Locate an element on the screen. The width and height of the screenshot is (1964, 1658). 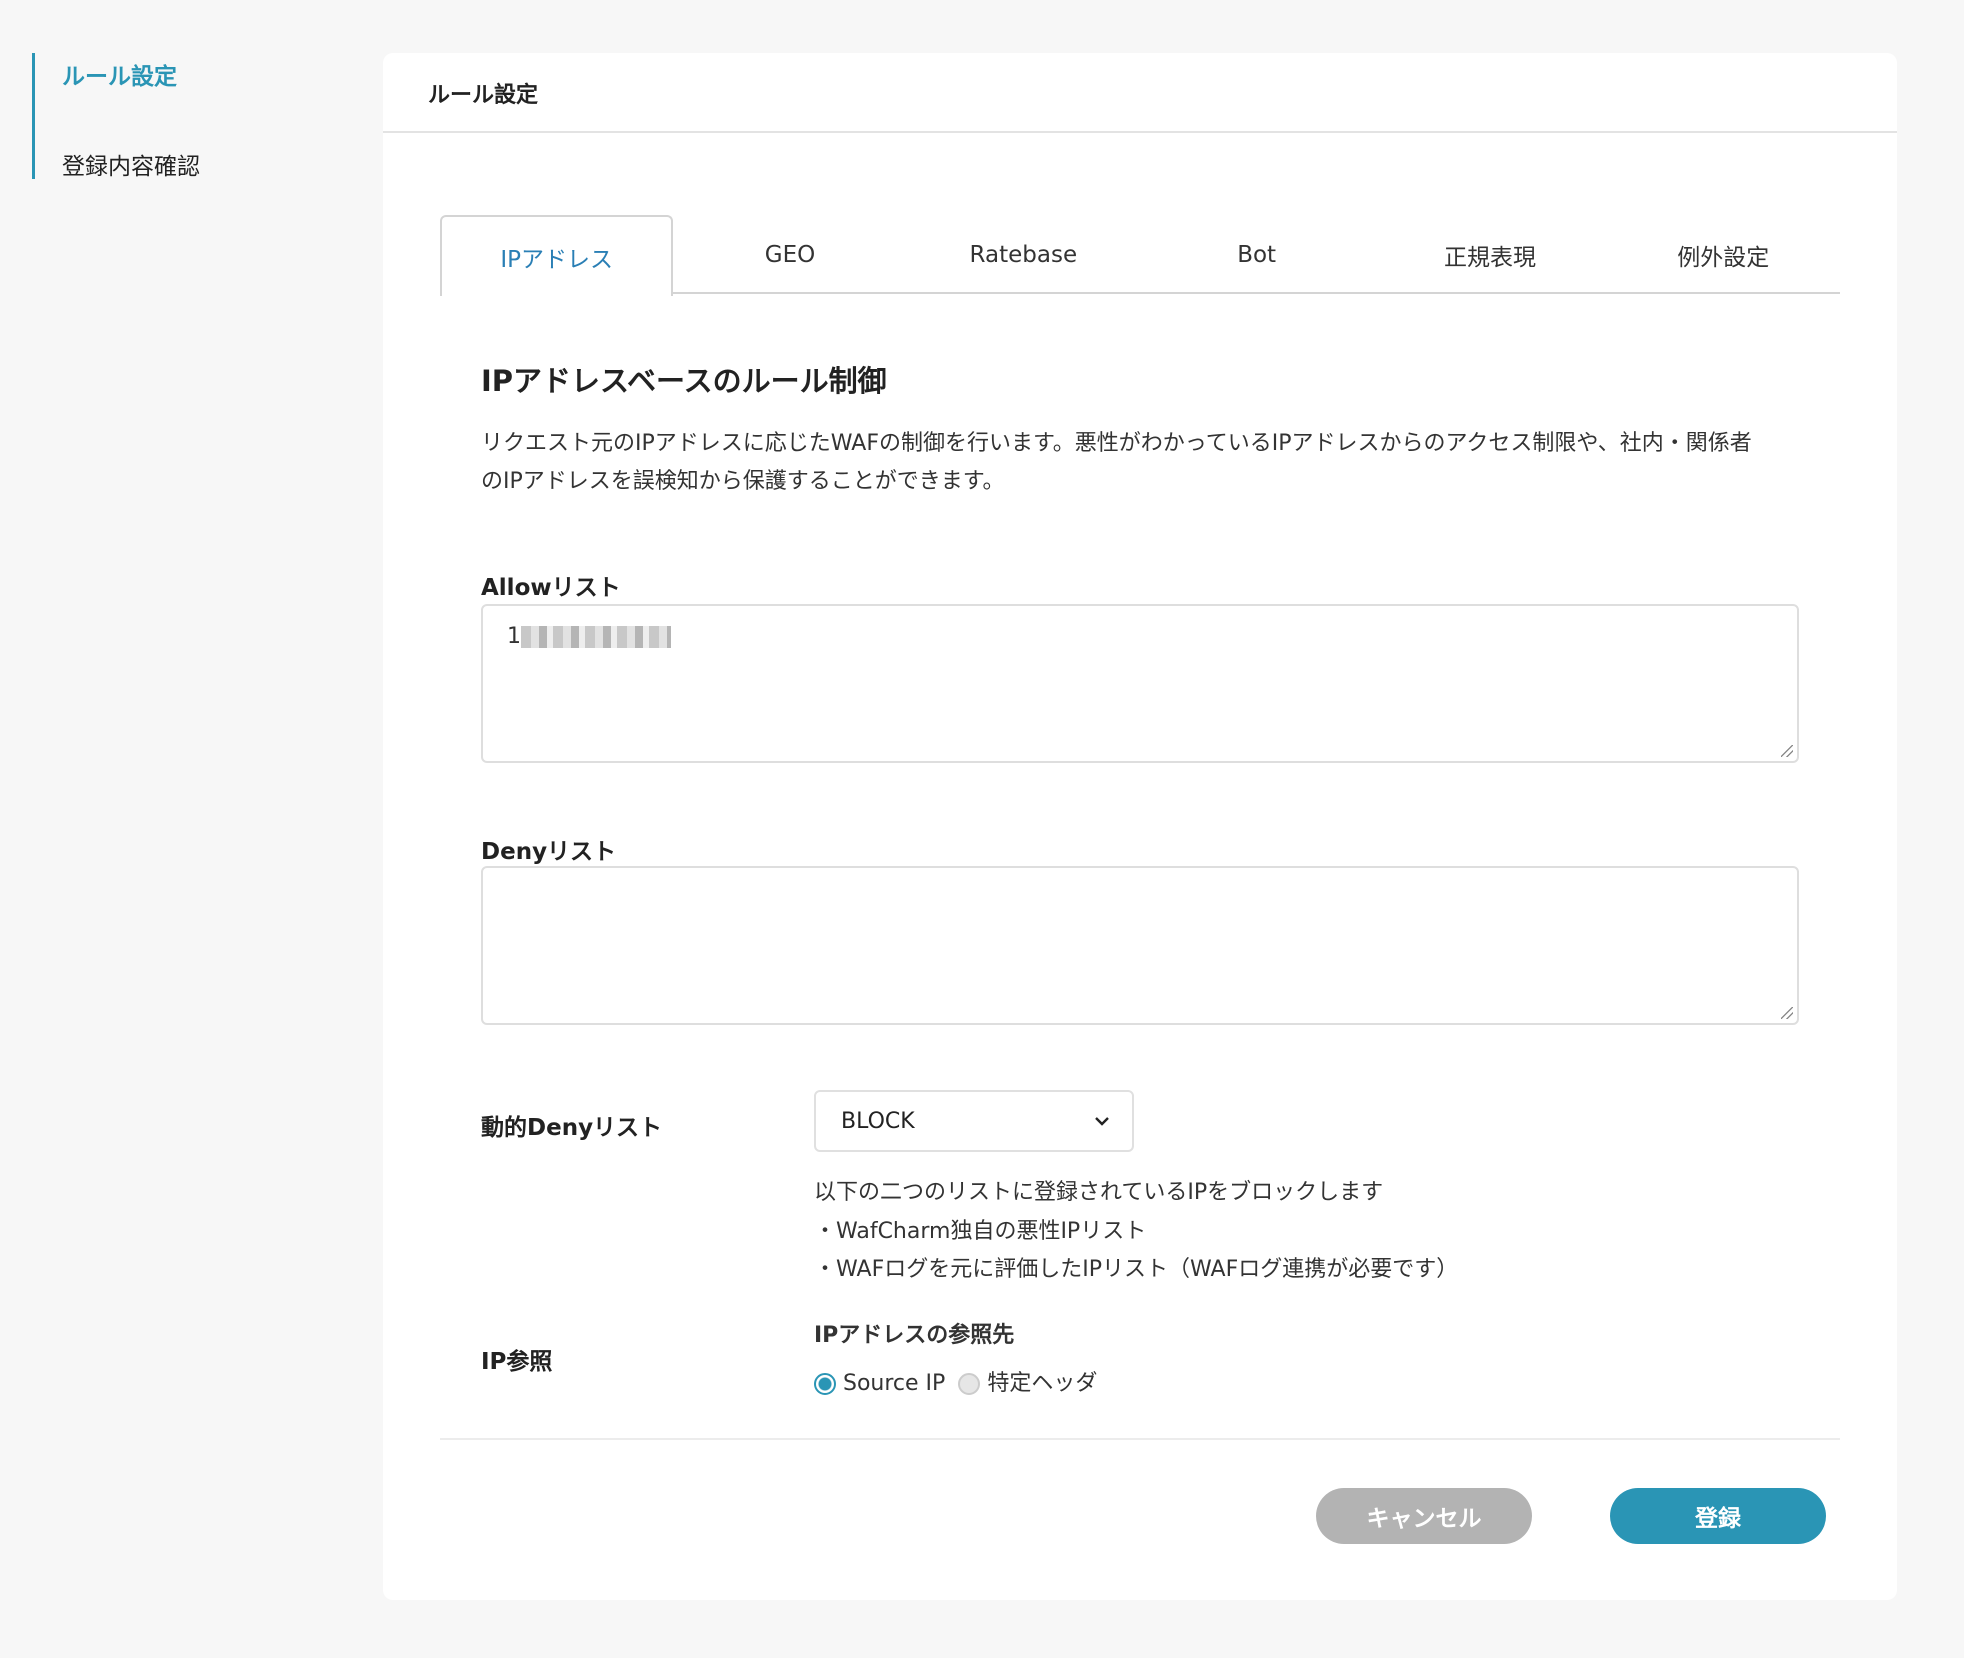
radio-specific-header: 特定ヘッダ is located at coordinates (1027, 1383).